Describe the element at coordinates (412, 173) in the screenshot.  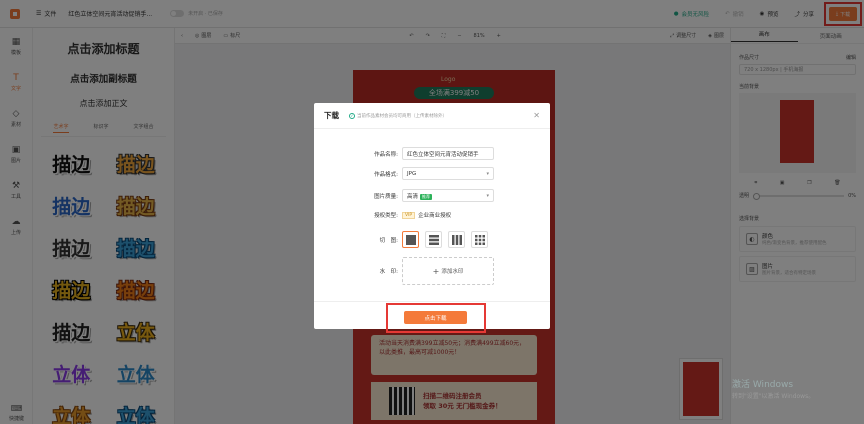
I see `format-value: JPG` at that location.